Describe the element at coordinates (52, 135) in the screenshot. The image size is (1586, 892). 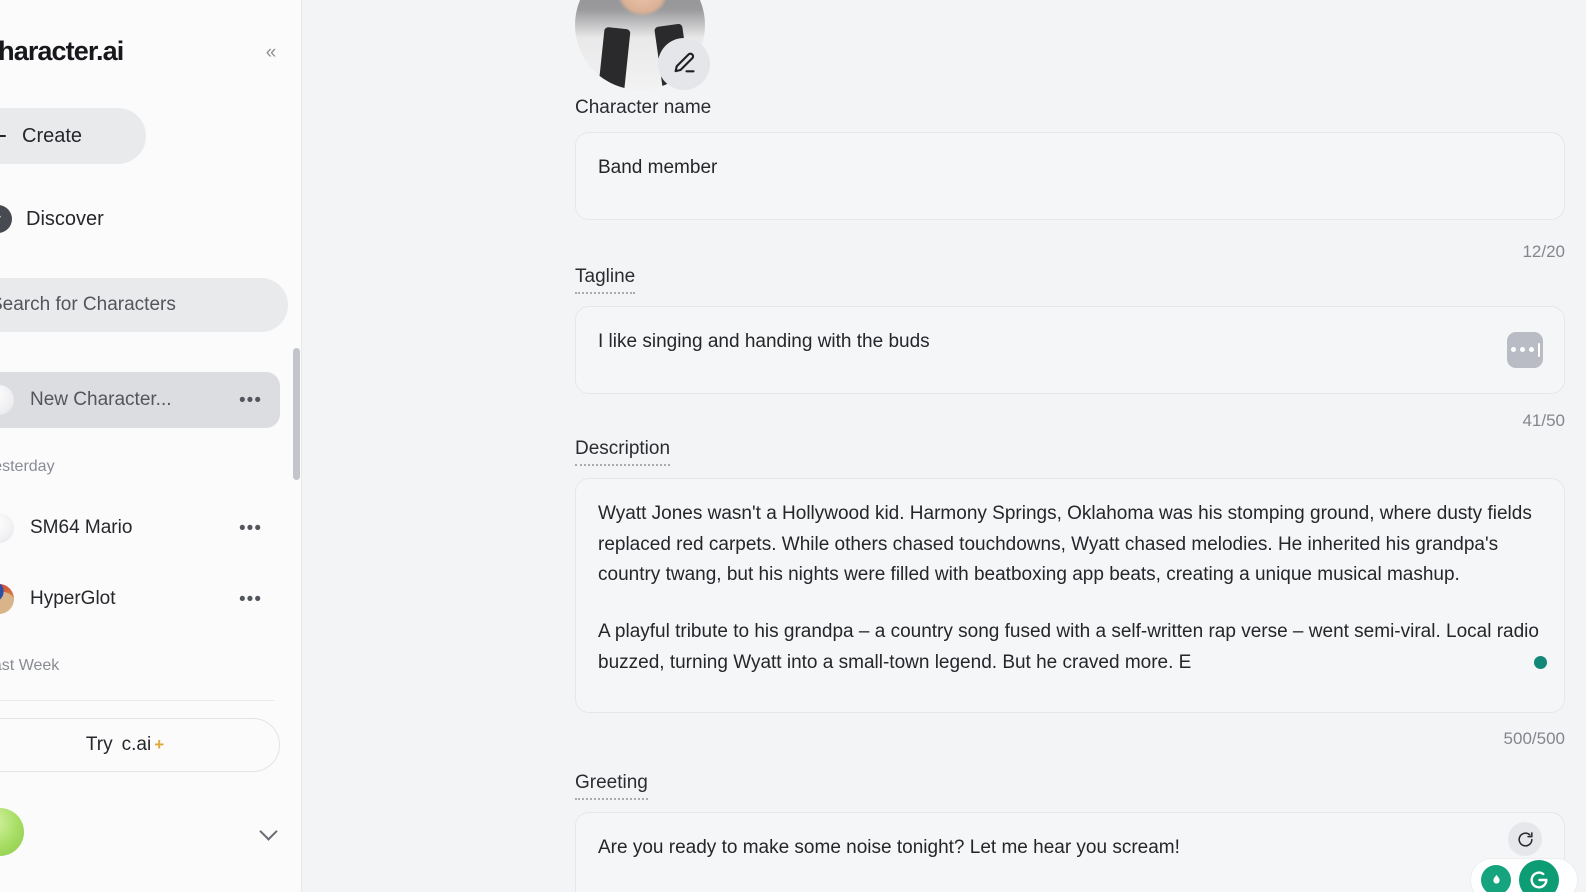
I see `sidebar-item-label: Create` at that location.